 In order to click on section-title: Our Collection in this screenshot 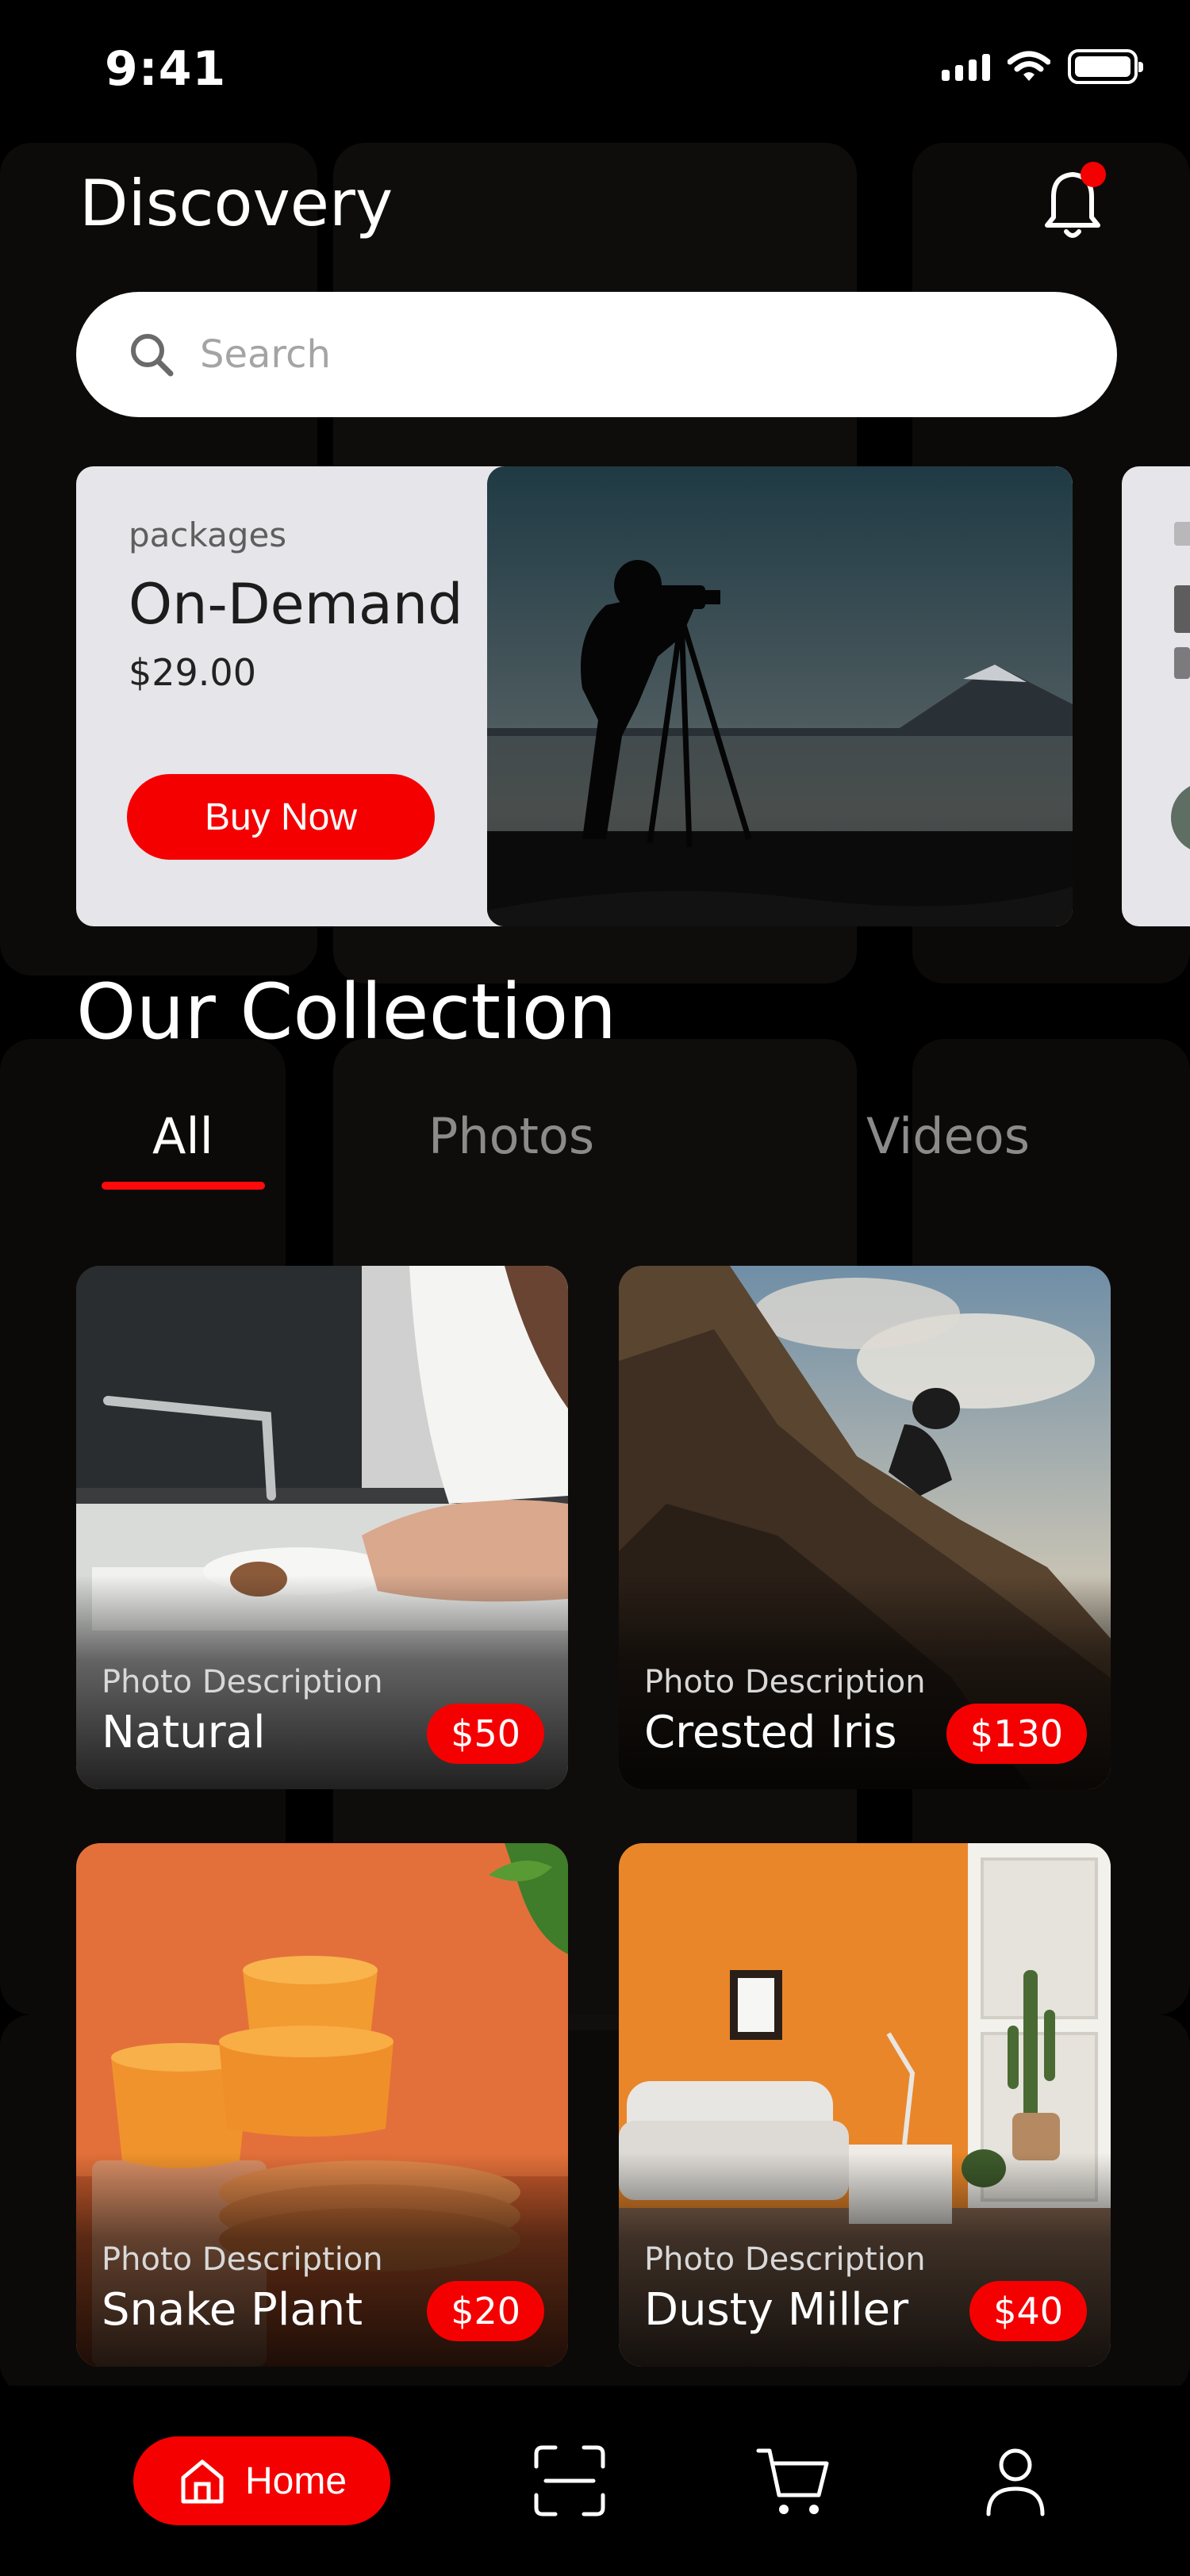, I will do `click(346, 1012)`.